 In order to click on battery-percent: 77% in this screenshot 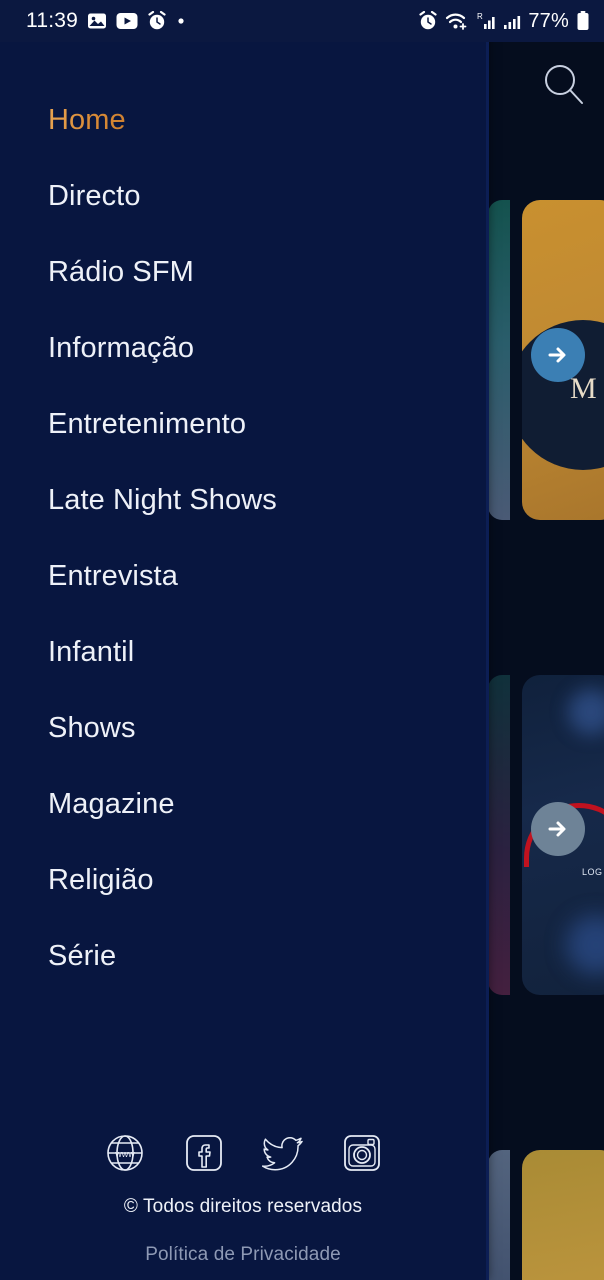, I will do `click(548, 20)`.